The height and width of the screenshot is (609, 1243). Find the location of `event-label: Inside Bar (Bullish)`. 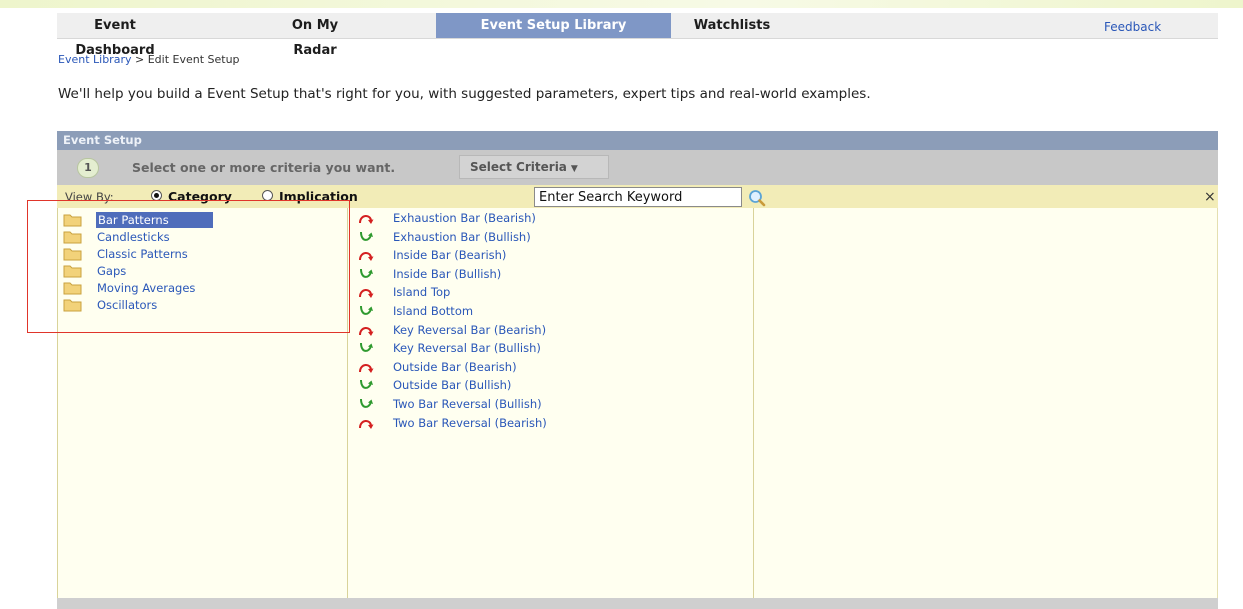

event-label: Inside Bar (Bullish) is located at coordinates (447, 273).